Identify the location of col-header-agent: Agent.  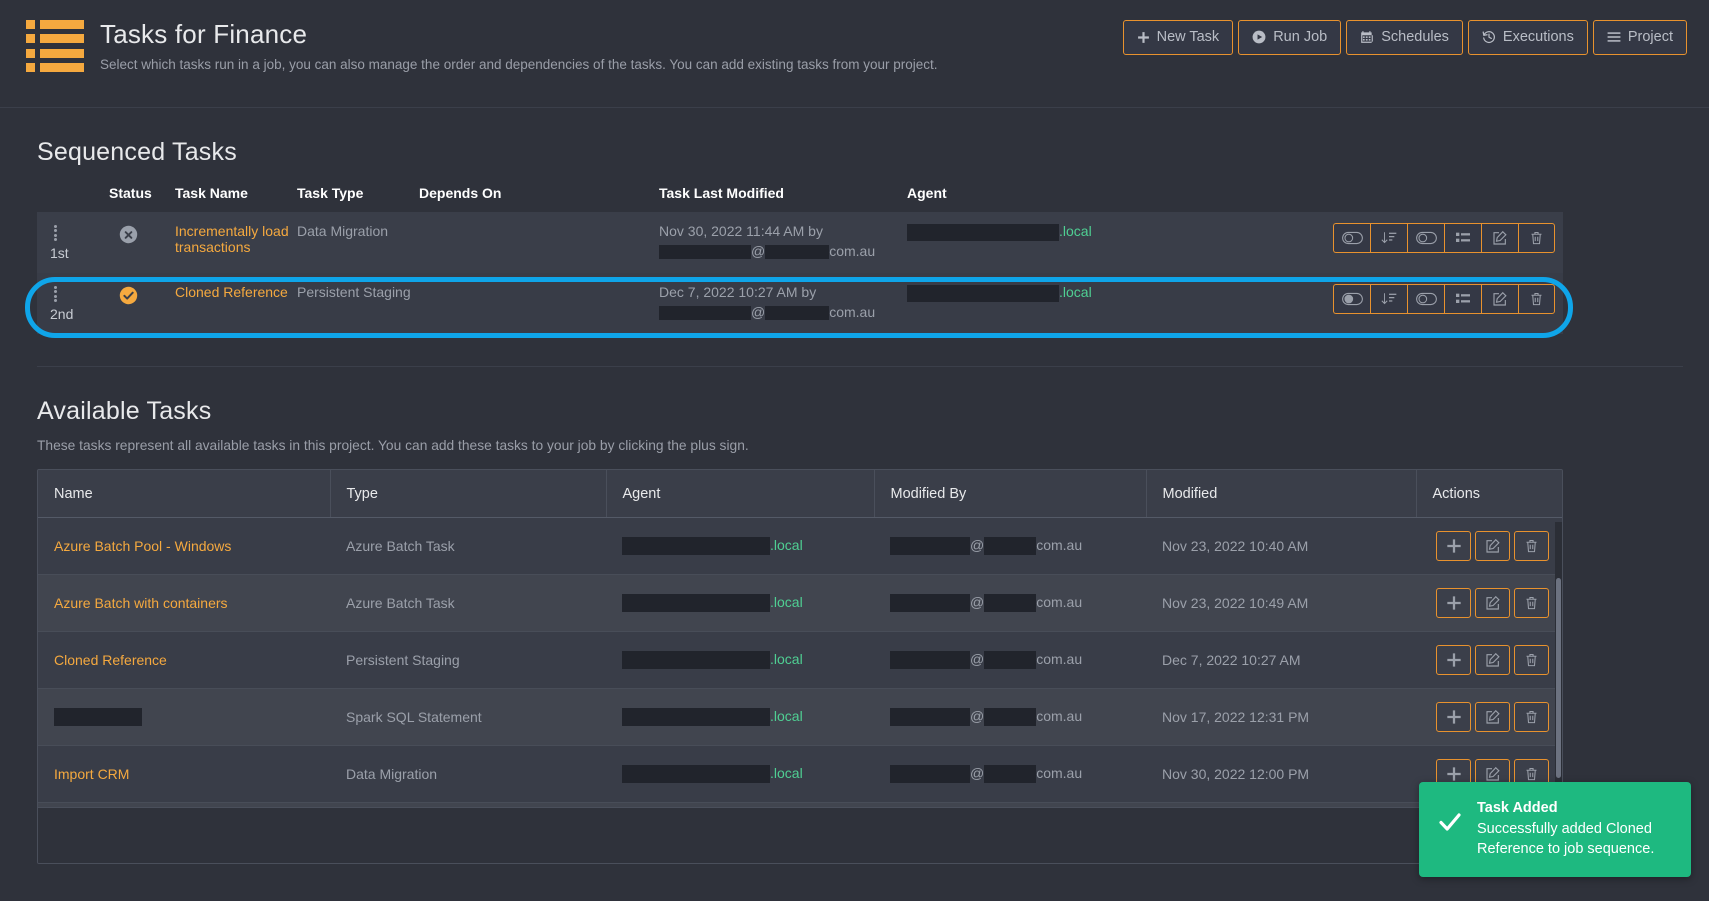
(740, 494).